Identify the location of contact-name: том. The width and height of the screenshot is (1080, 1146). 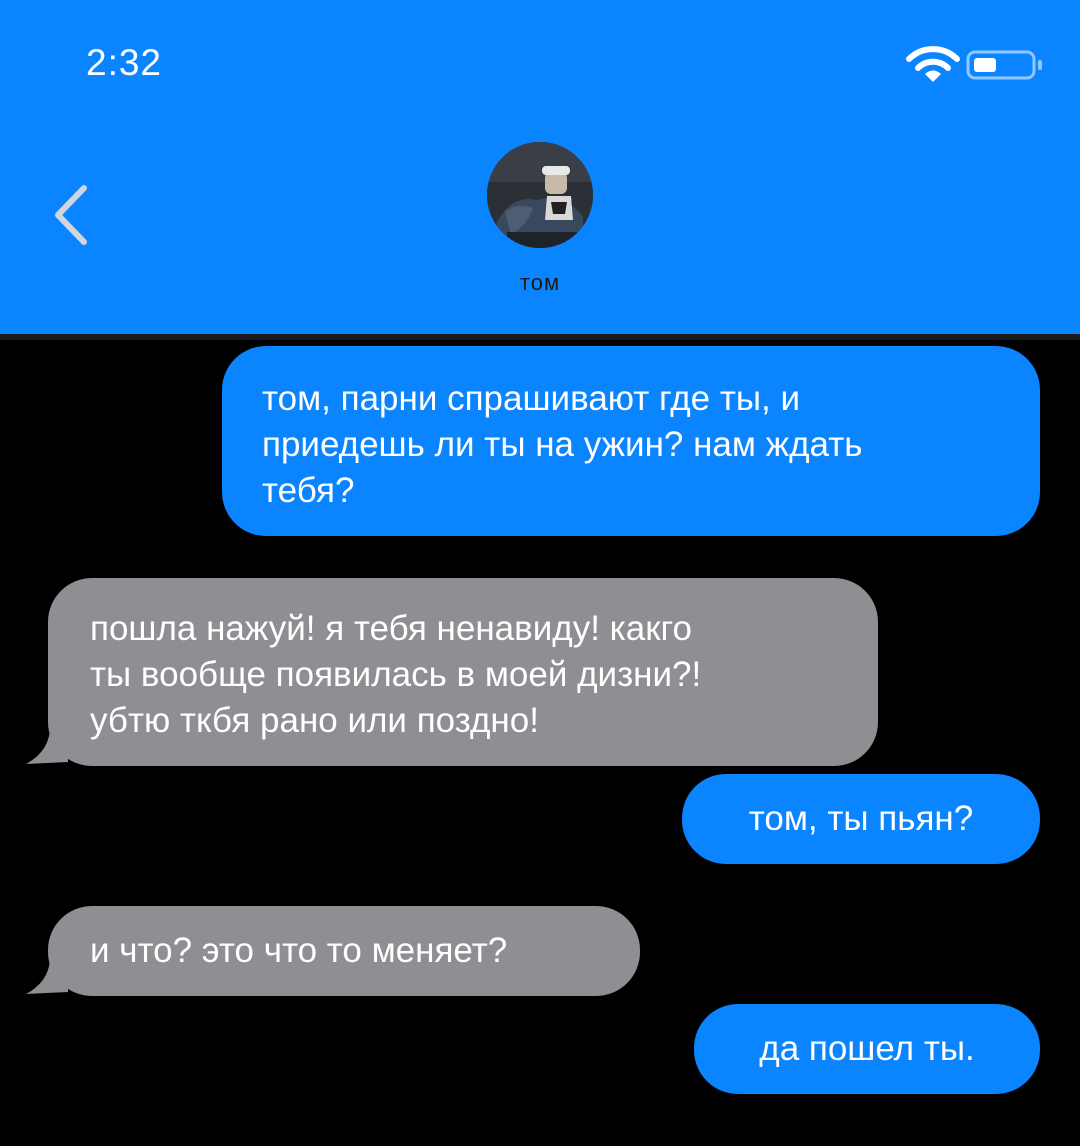
(540, 283).